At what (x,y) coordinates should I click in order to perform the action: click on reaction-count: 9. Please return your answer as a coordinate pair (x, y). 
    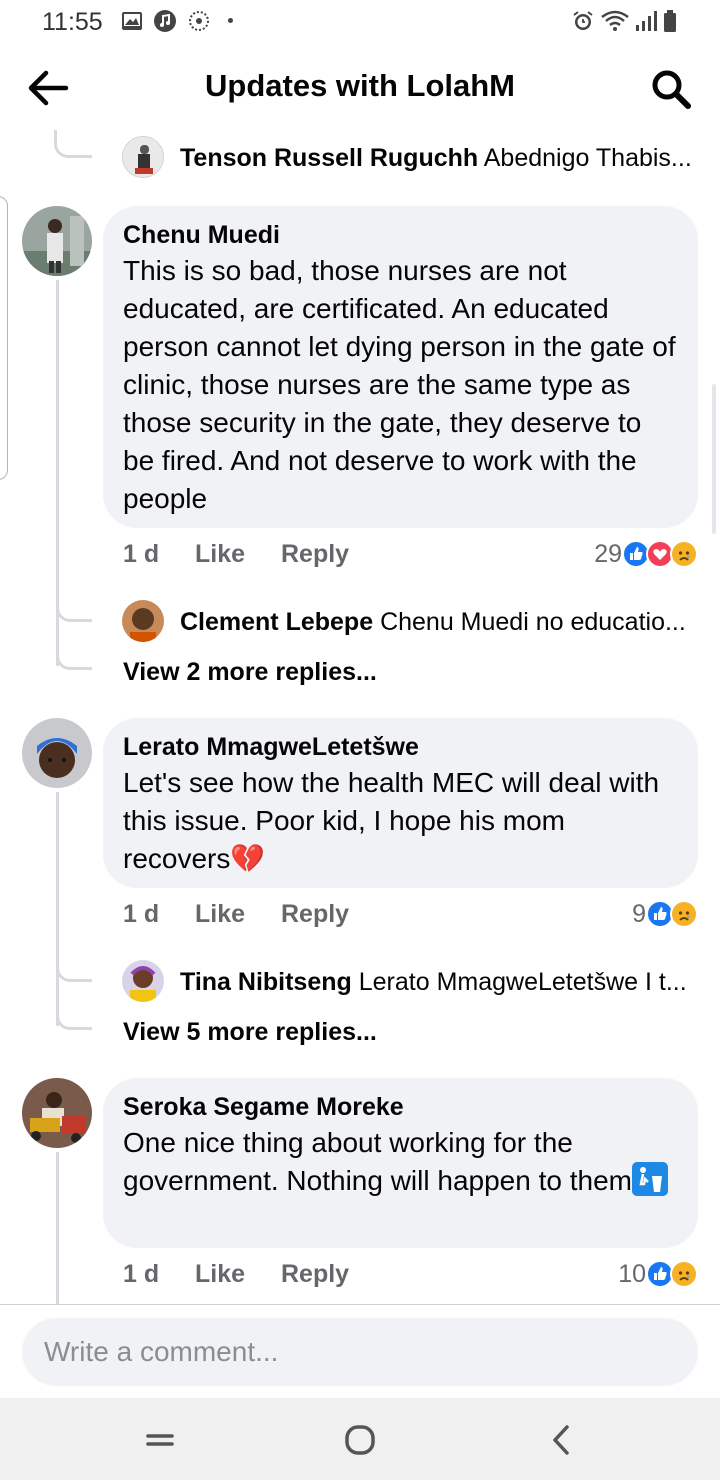
    Looking at the image, I should click on (639, 913).